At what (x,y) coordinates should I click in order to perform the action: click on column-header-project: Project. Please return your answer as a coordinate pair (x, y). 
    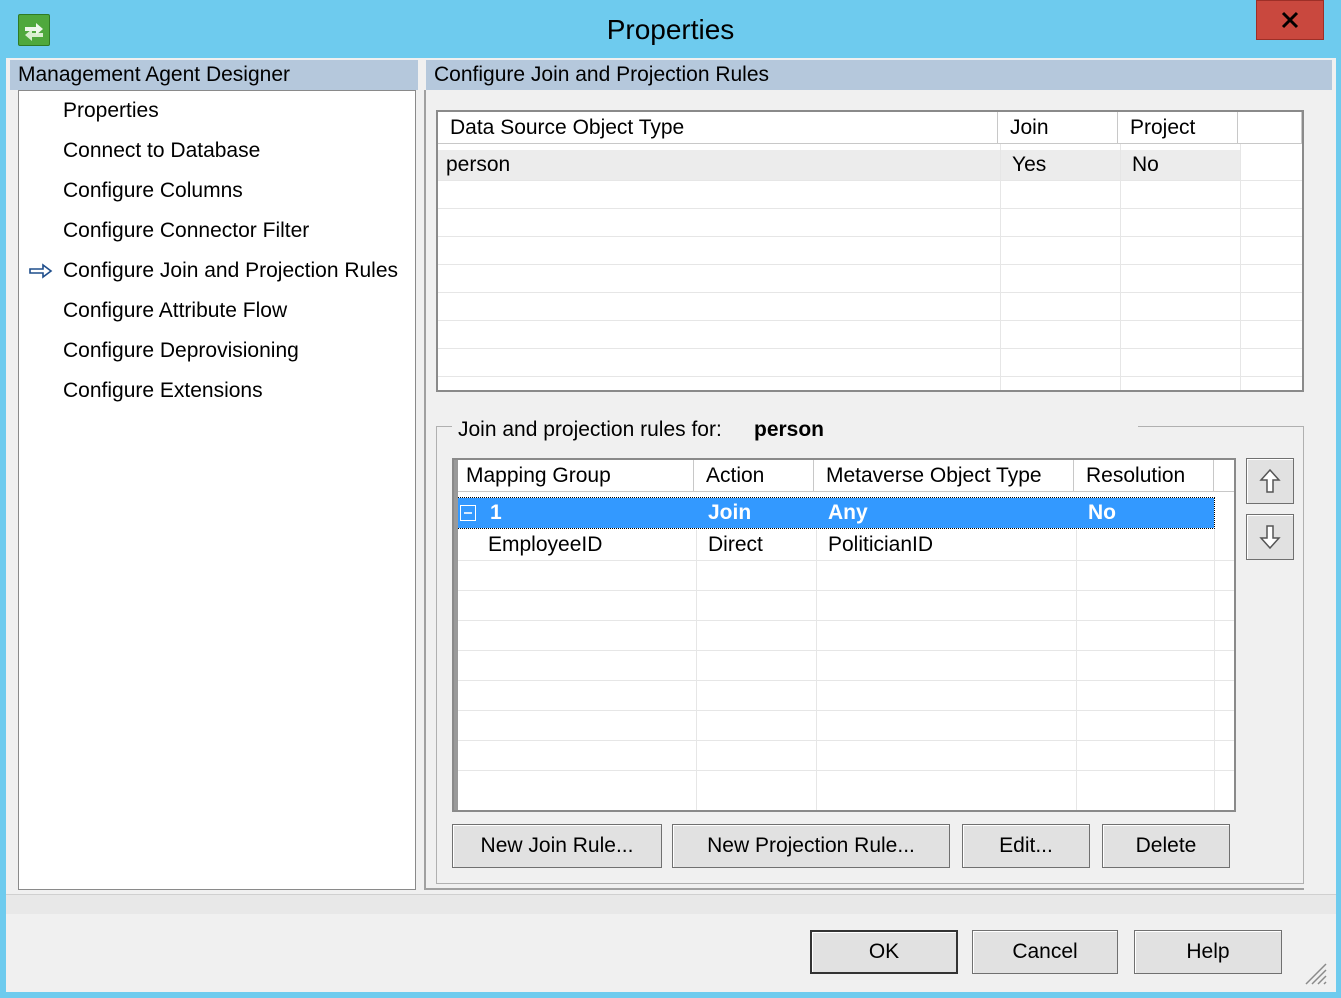
    Looking at the image, I should click on (1178, 128).